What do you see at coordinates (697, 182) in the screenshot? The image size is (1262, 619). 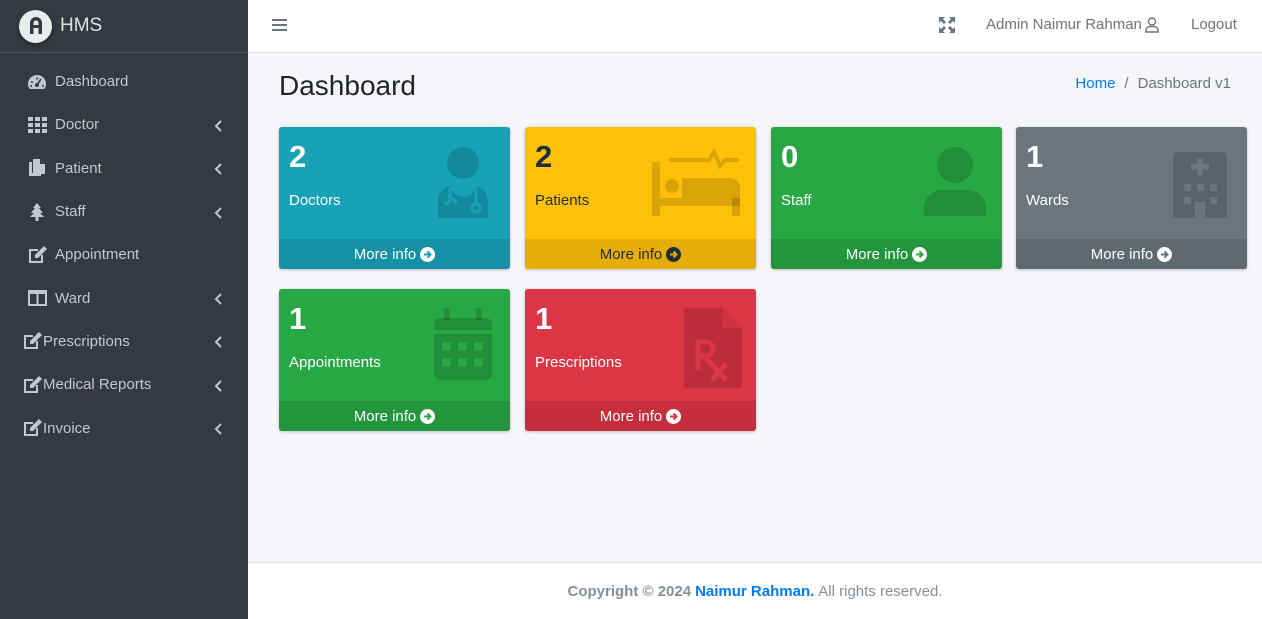 I see `bed-pulse-icon` at bounding box center [697, 182].